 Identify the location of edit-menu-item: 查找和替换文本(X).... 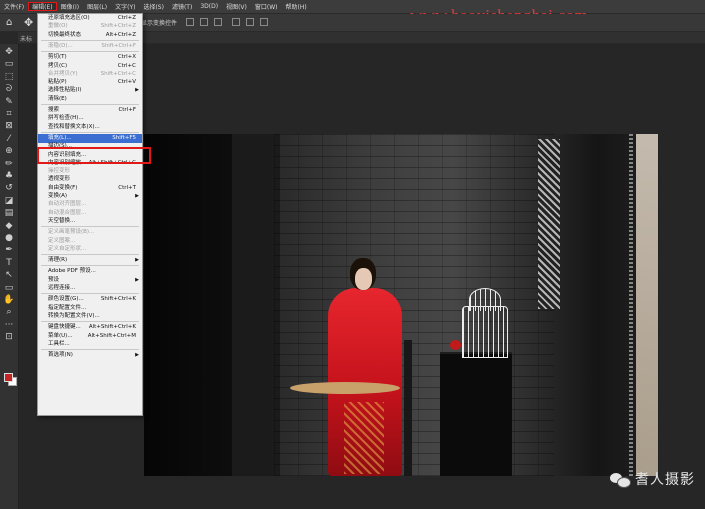
(90, 127).